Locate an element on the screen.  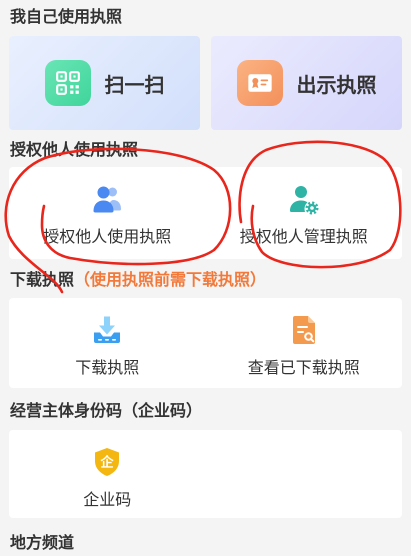
qr-code-icon is located at coordinates (67, 83).